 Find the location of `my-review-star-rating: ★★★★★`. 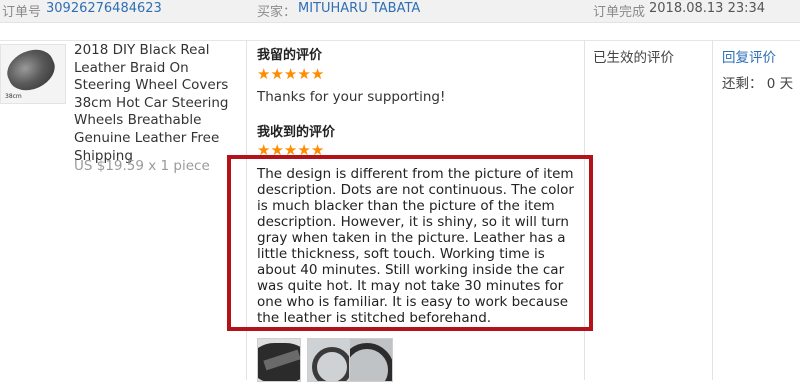

my-review-star-rating: ★★★★★ is located at coordinates (290, 74).